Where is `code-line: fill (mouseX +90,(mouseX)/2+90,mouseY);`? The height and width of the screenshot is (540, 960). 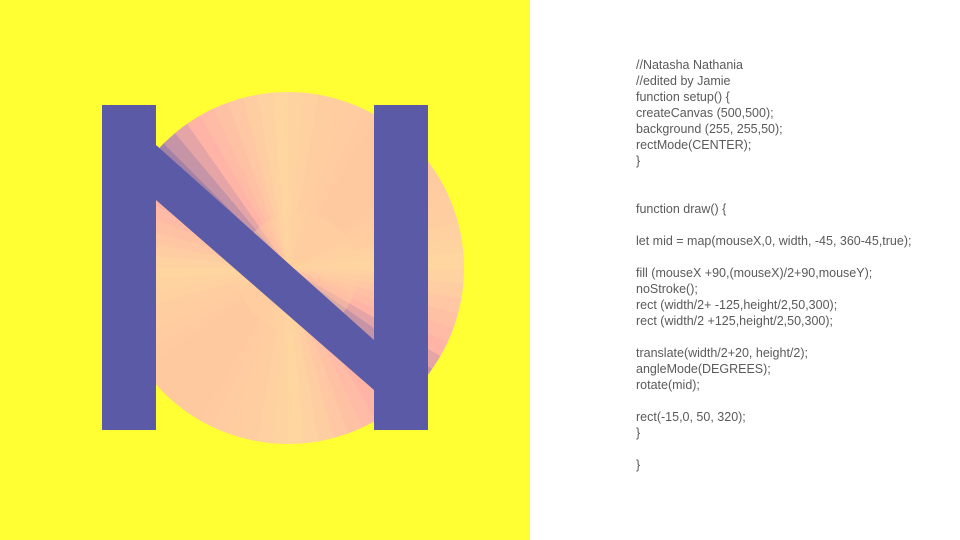
code-line: fill (mouseX +90,(mouseX)/2+90,mouseY); is located at coordinates (754, 273).